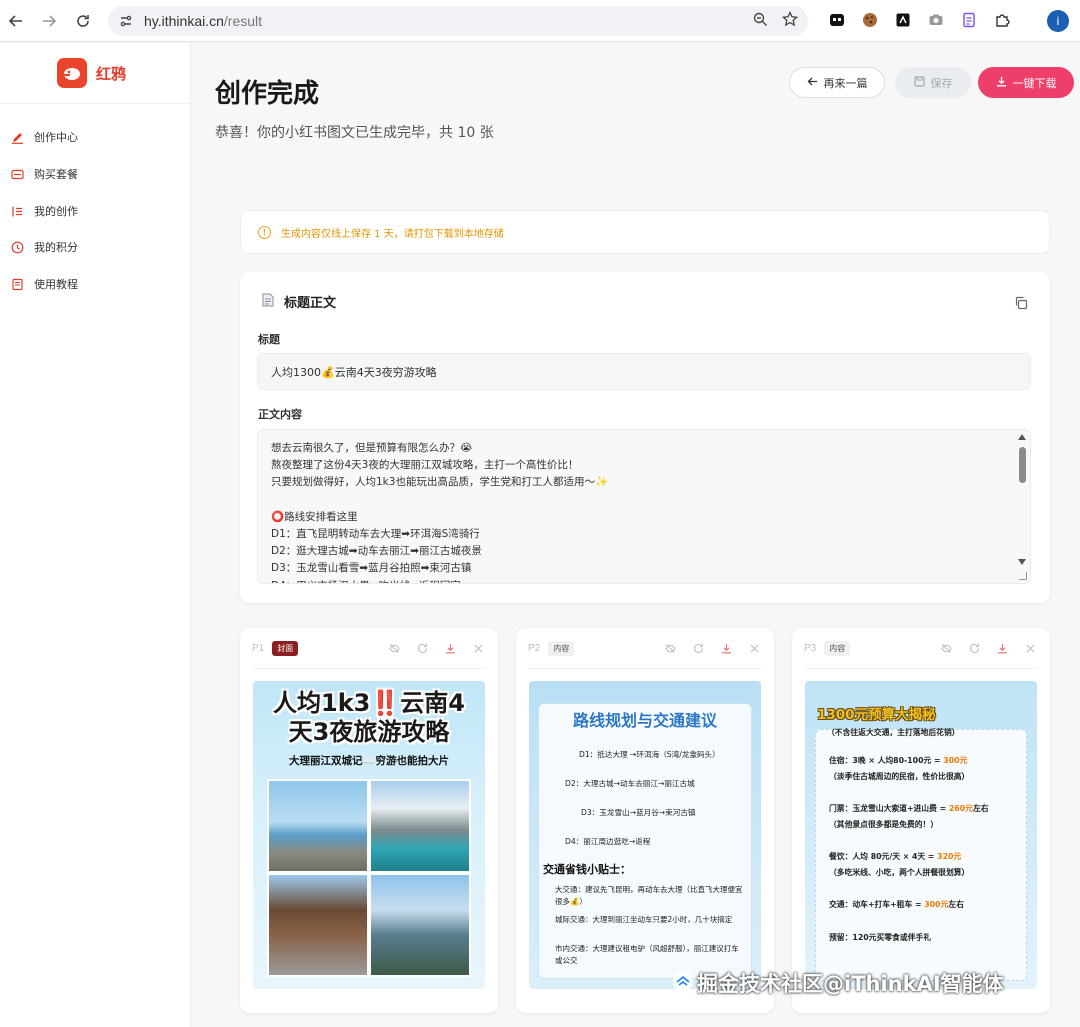 This screenshot has height=1027, width=1080. I want to click on route-day-3: D3：玉龙雪山→蓝月谷→束河古镇, so click(638, 812).